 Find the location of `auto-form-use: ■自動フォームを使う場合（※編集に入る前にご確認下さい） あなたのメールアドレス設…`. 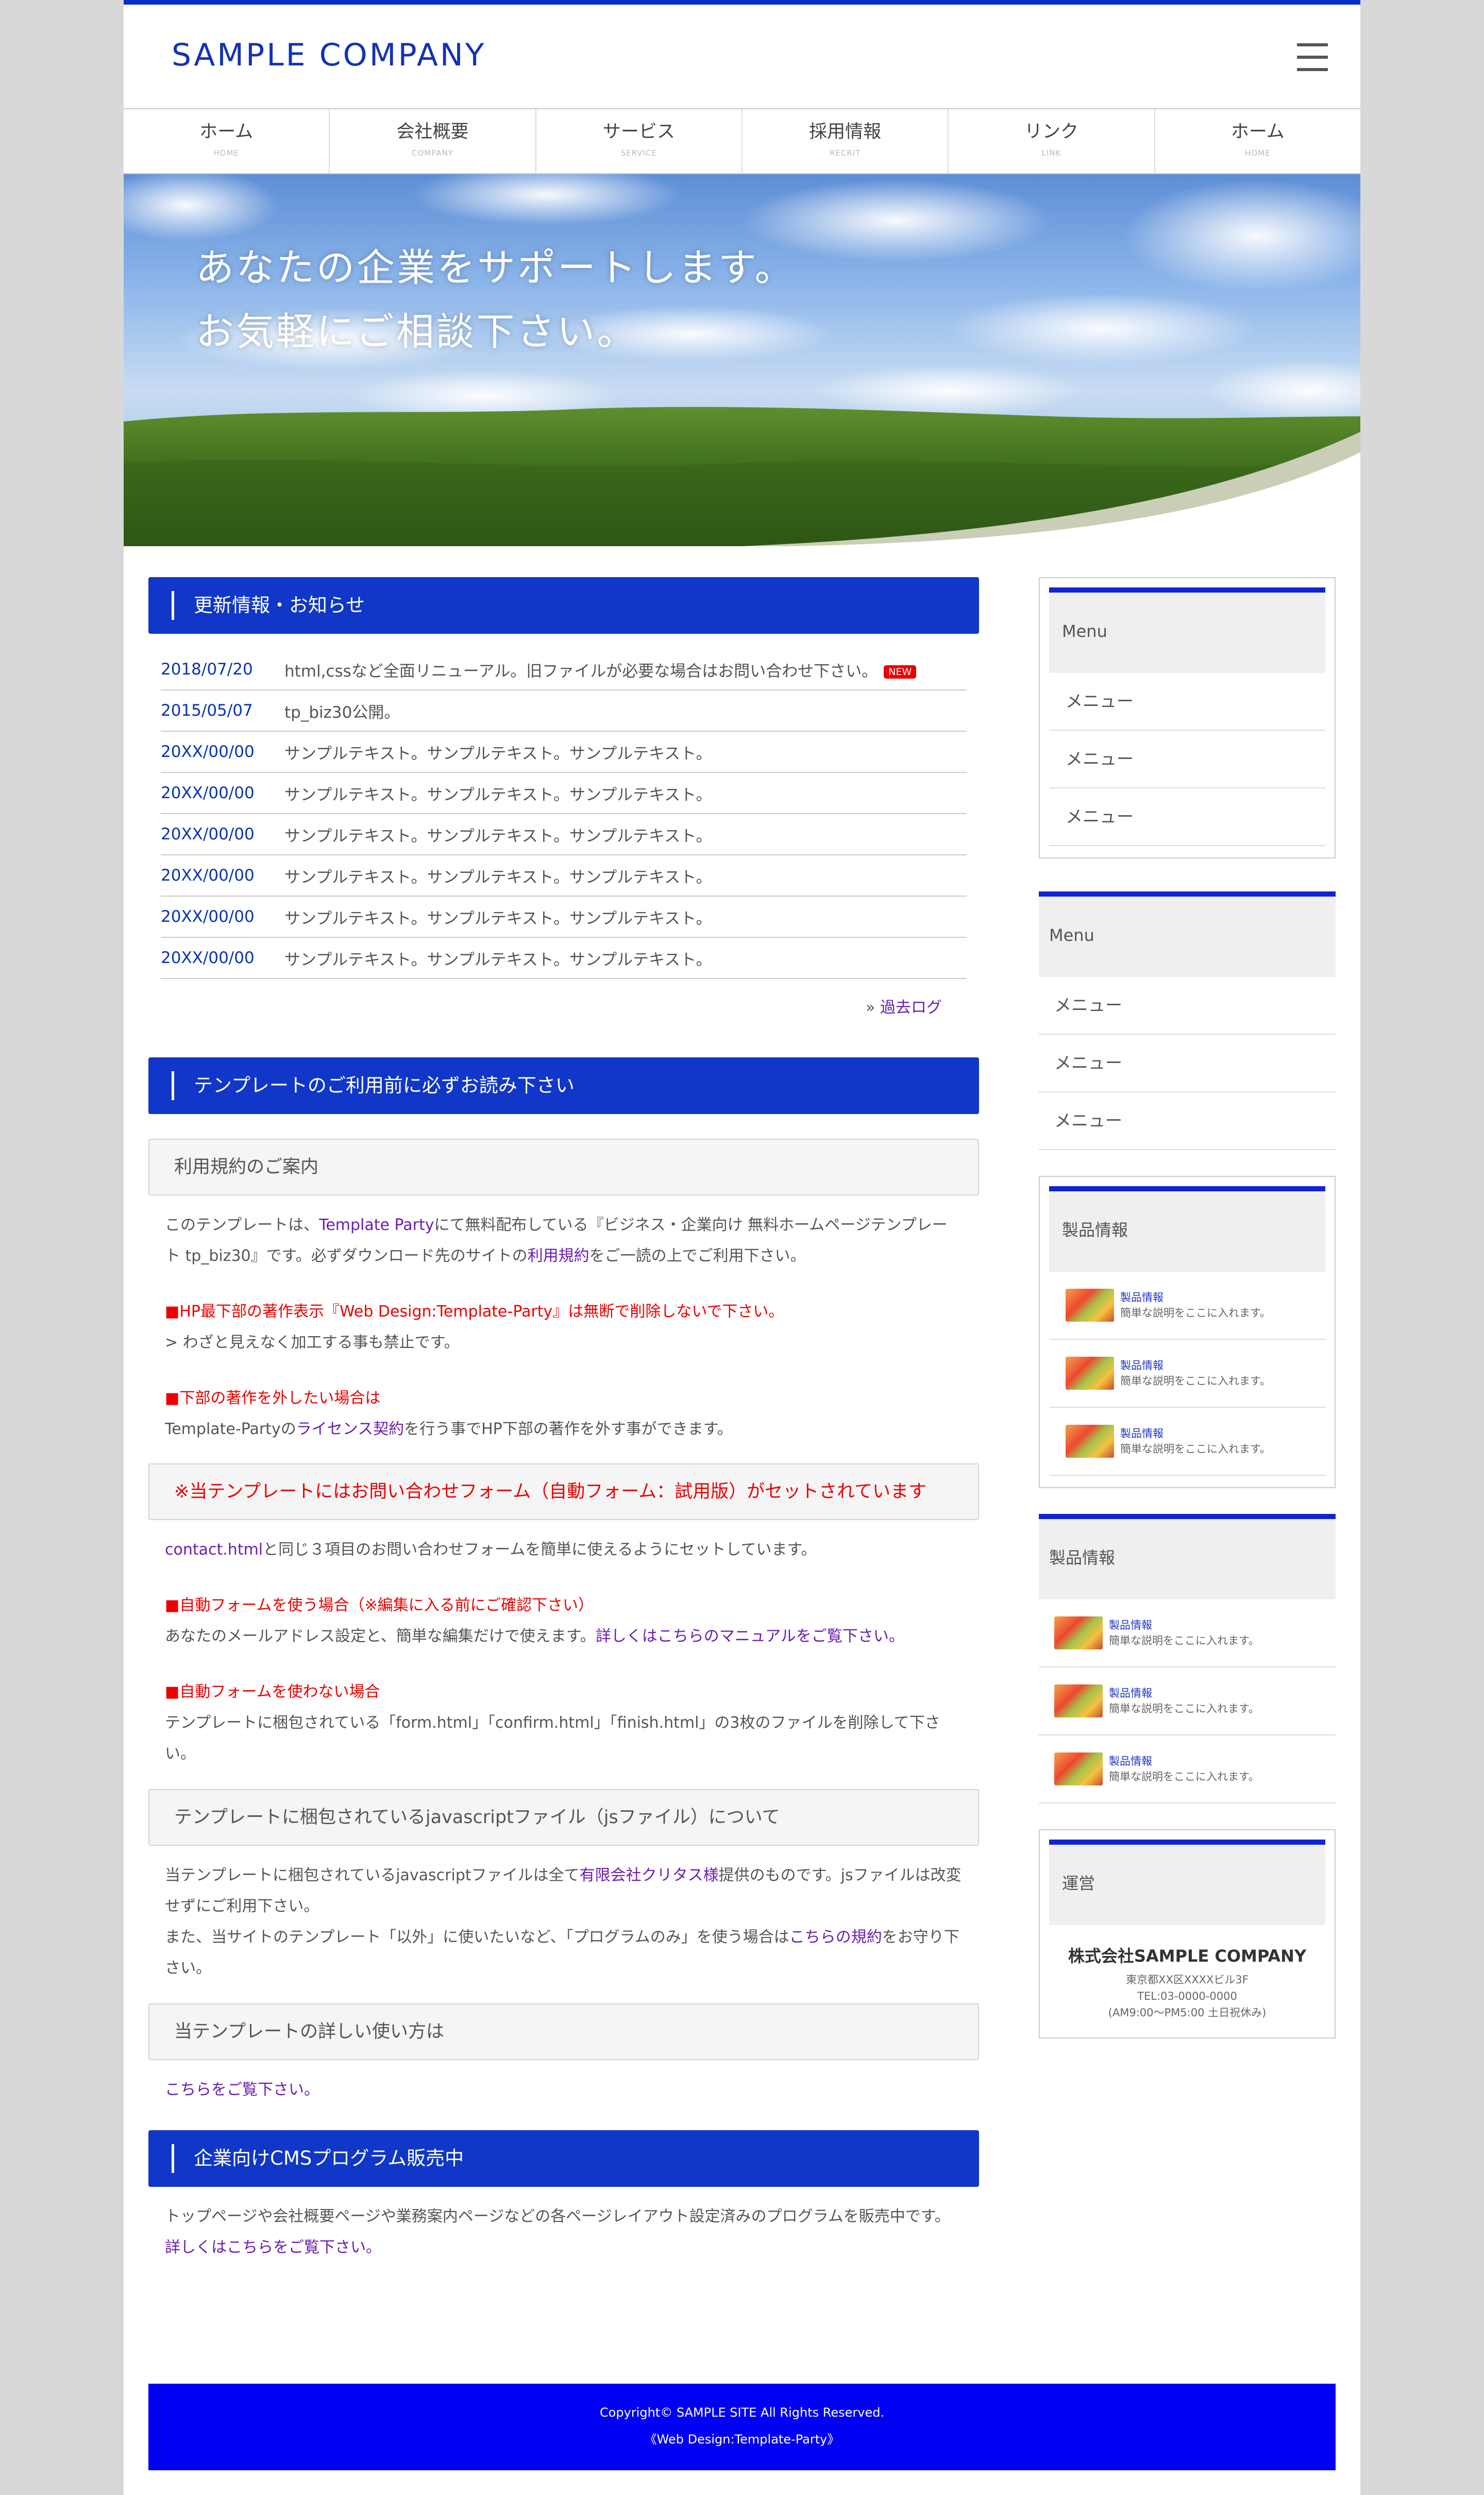

auto-form-use: ■自動フォームを使う場合（※編集に入る前にご確認下さい） あなたのメールアドレス設… is located at coordinates (563, 1621).